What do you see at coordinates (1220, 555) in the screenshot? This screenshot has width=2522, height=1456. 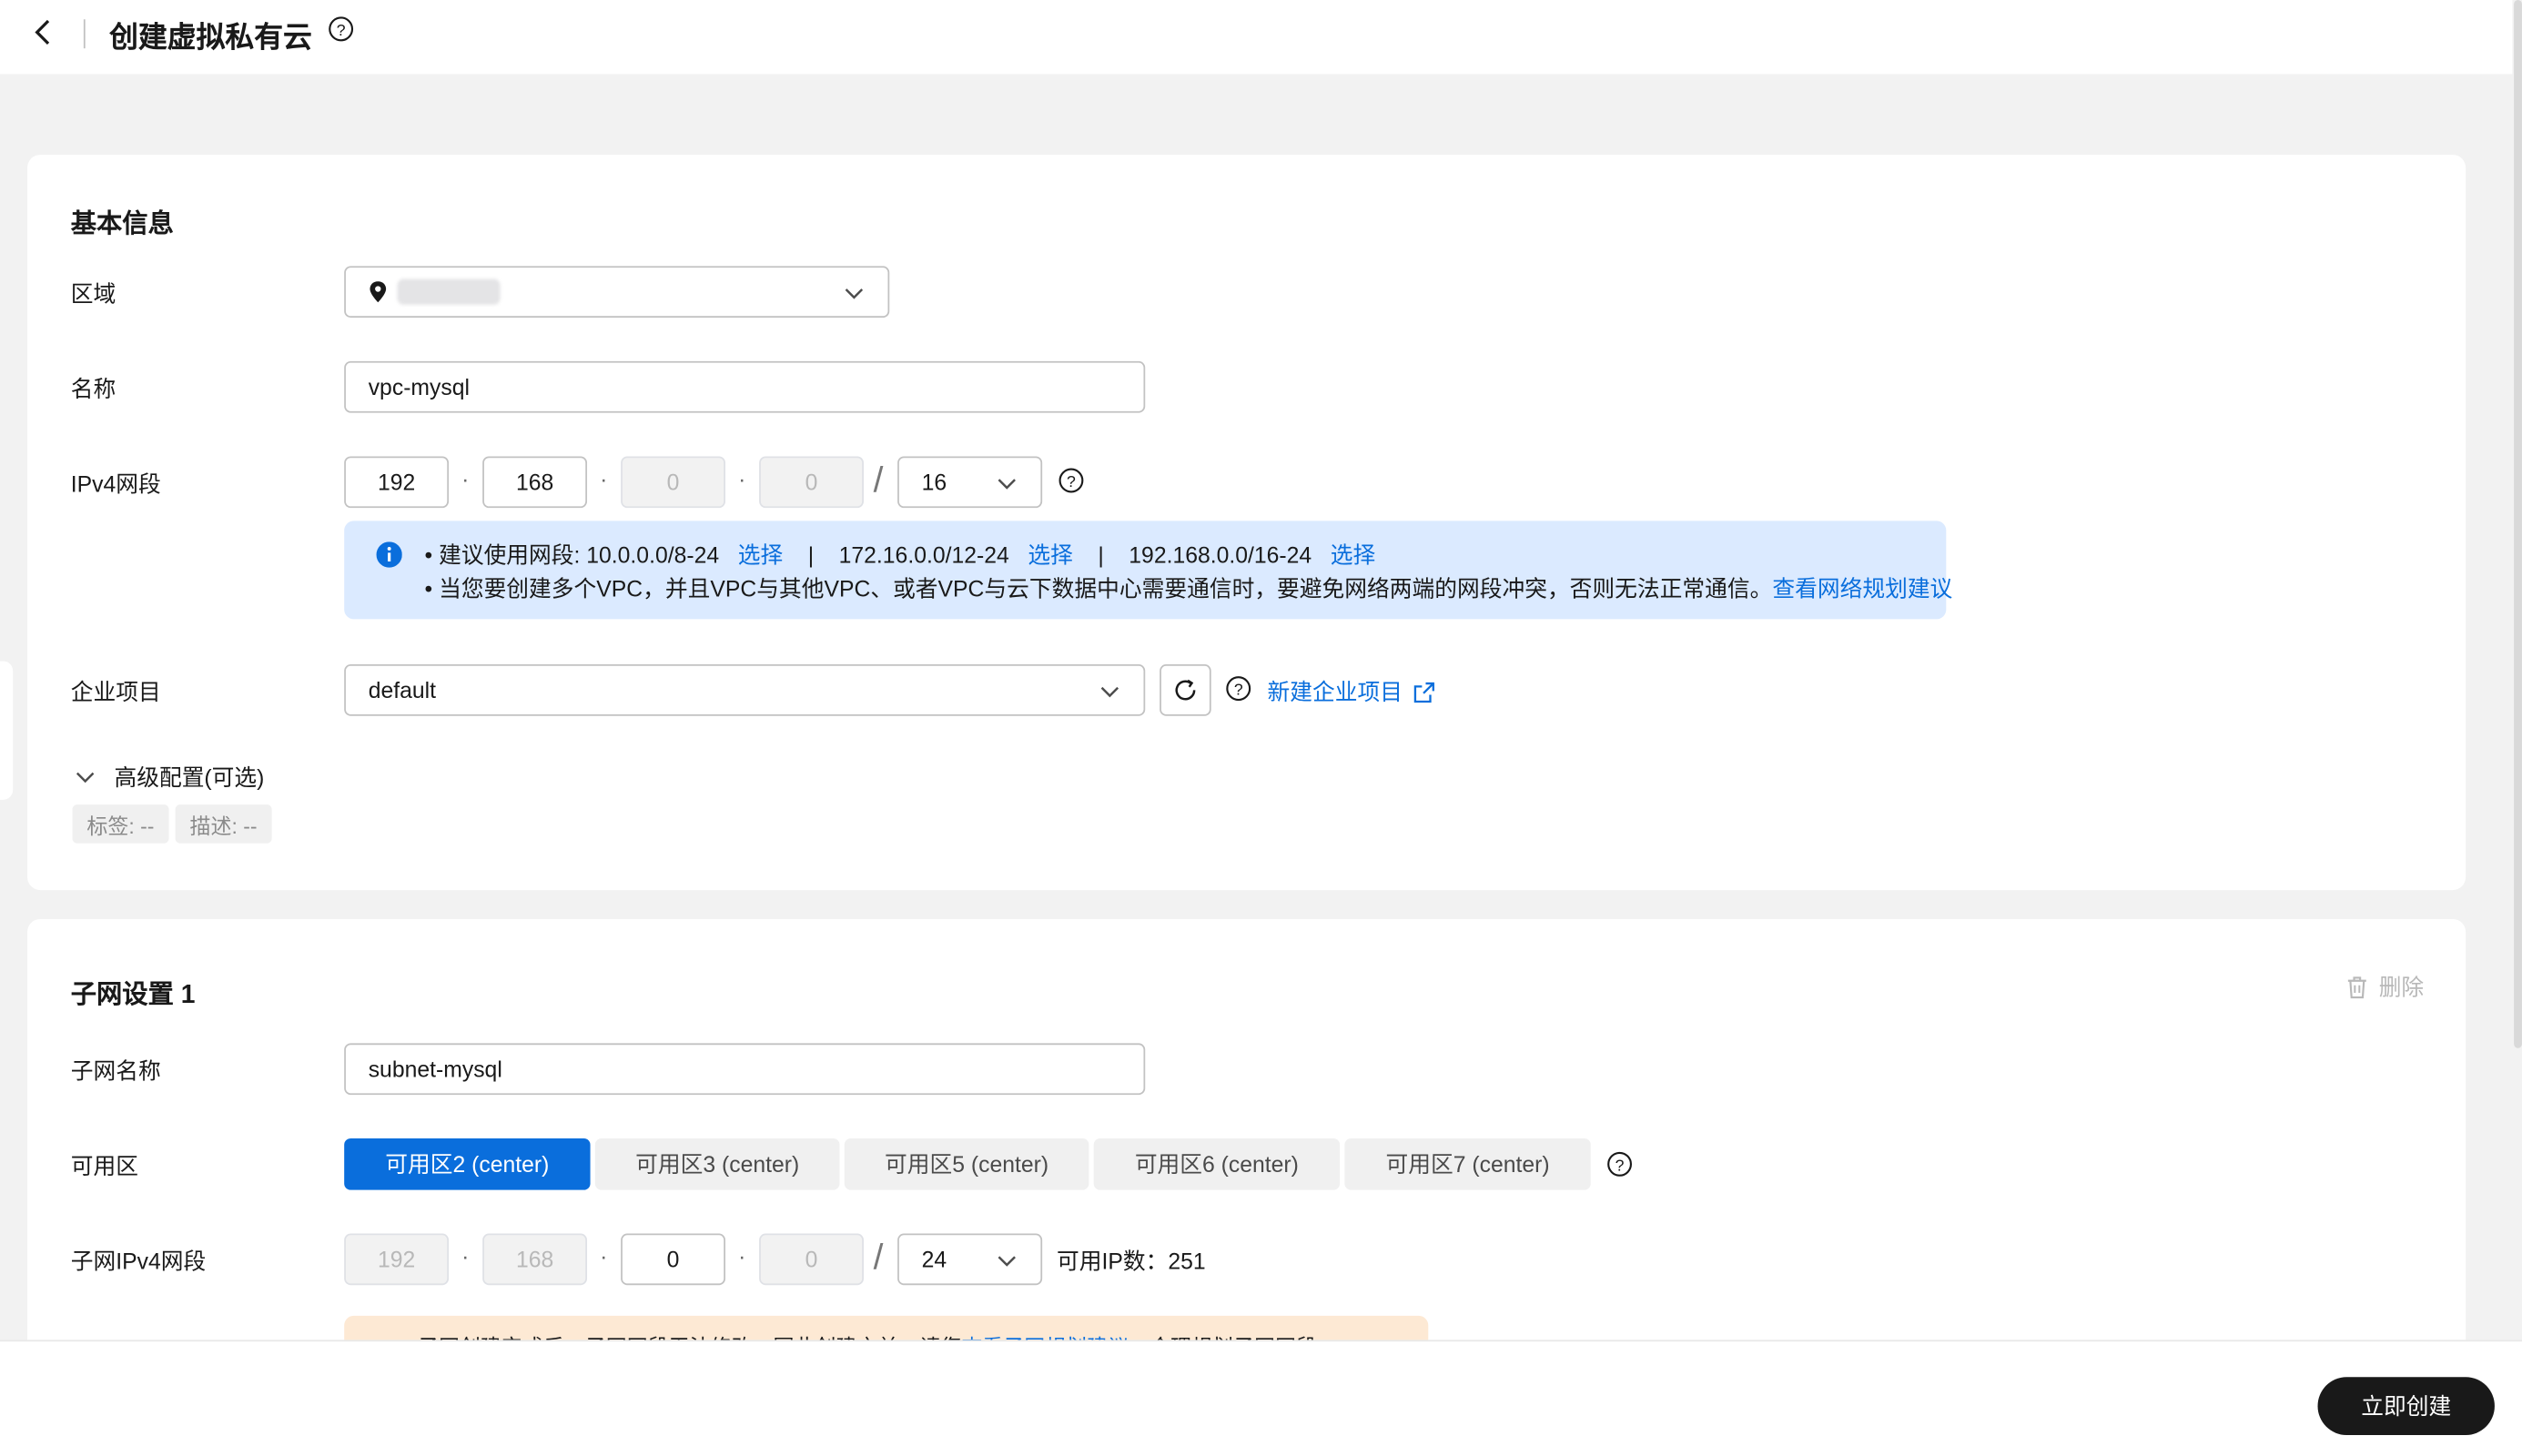 I see `recommend-192: 192.168.0.0/16-24` at bounding box center [1220, 555].